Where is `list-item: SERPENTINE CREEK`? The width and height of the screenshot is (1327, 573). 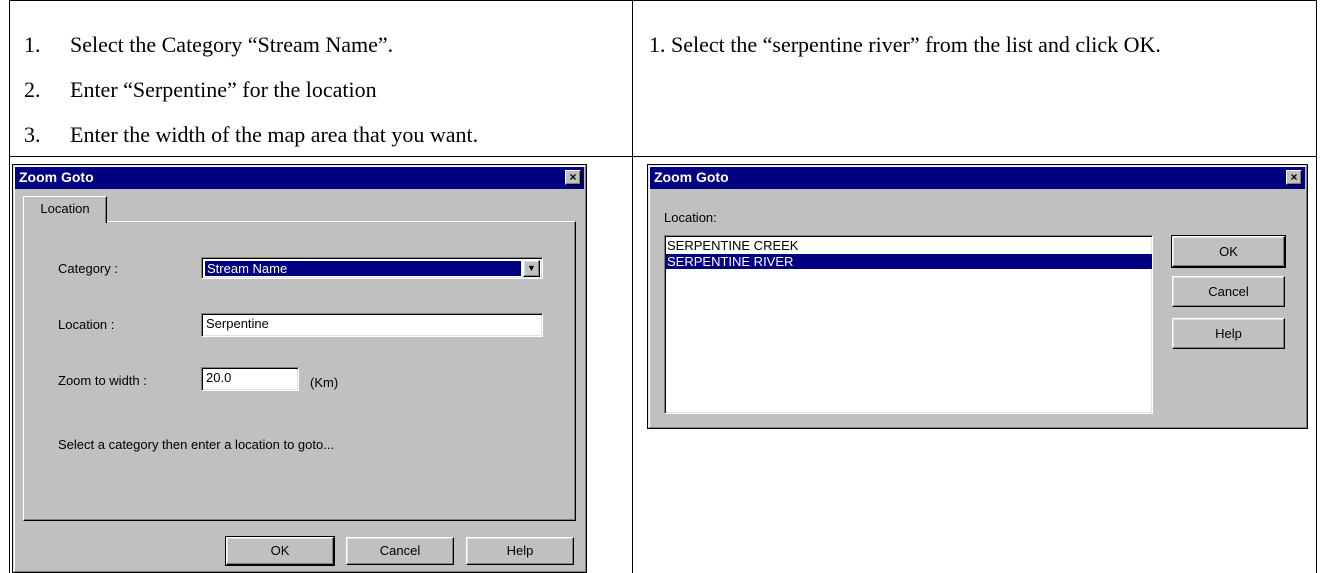 list-item: SERPENTINE CREEK is located at coordinates (908, 245).